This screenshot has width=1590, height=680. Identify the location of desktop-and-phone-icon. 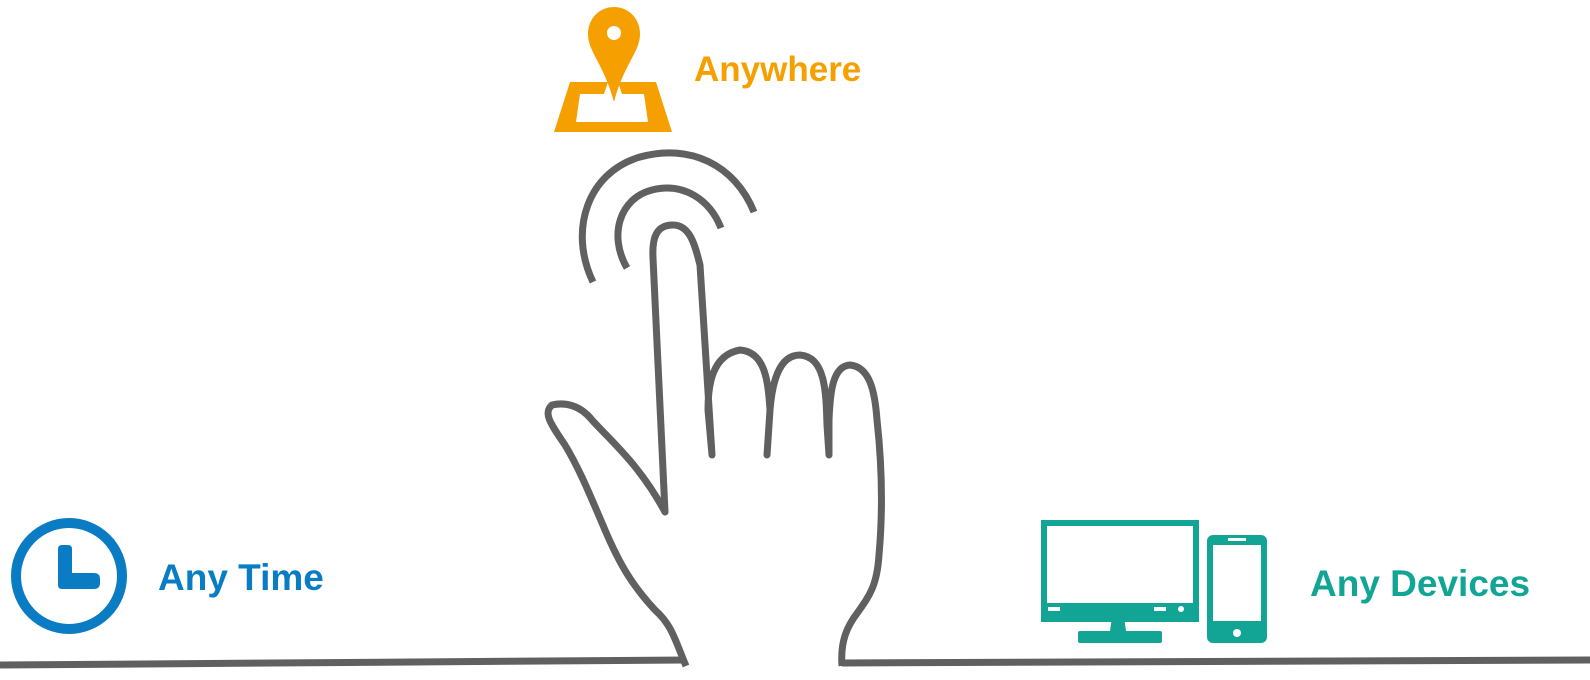
(1154, 581).